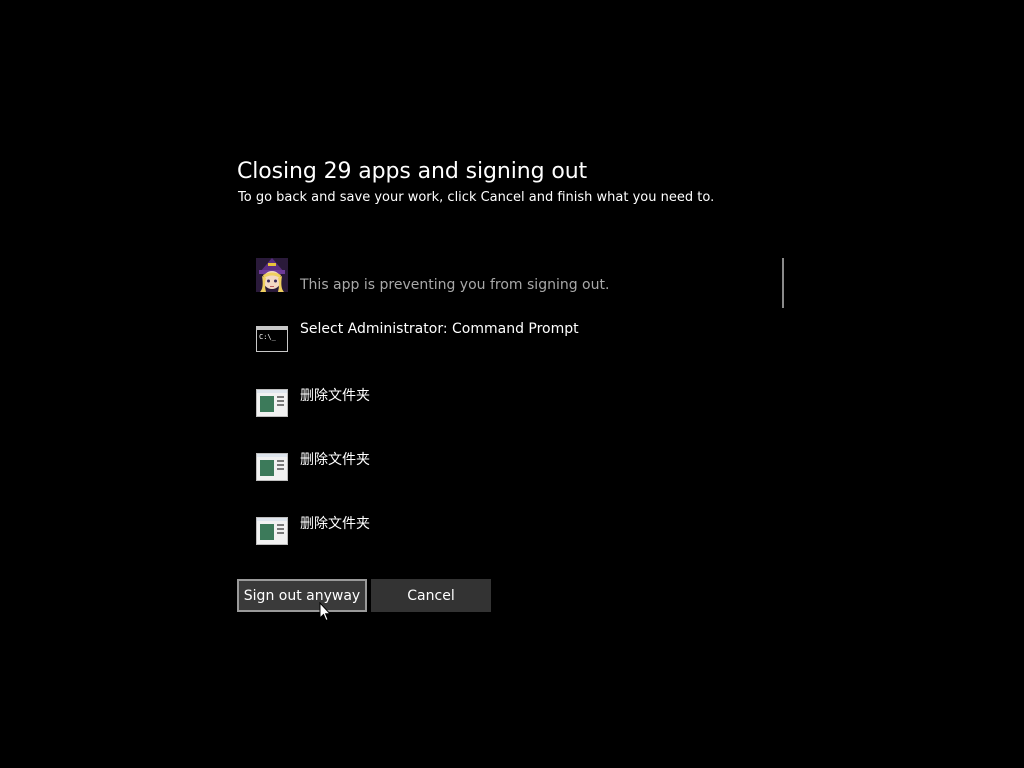  Describe the element at coordinates (302, 595) in the screenshot. I see `sign-out-anyway-button: Sign out anyway` at that location.